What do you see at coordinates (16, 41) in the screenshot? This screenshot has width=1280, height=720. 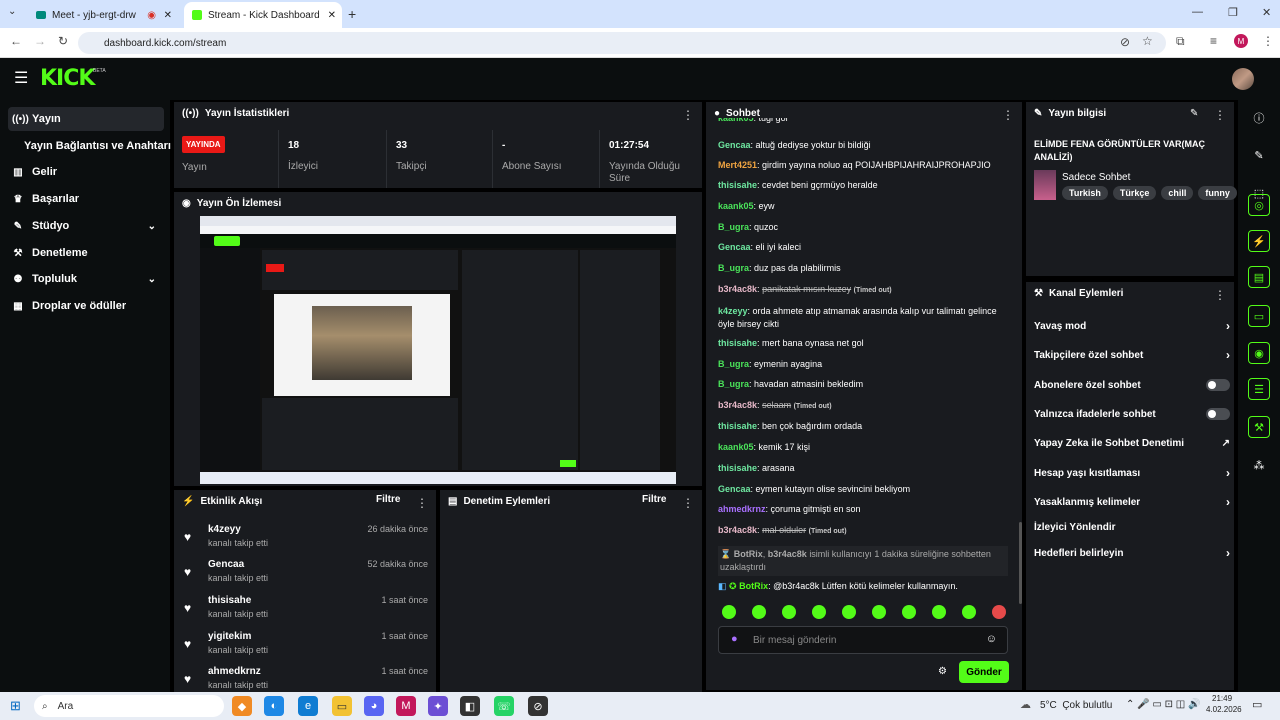 I see `back-icon: ←` at bounding box center [16, 41].